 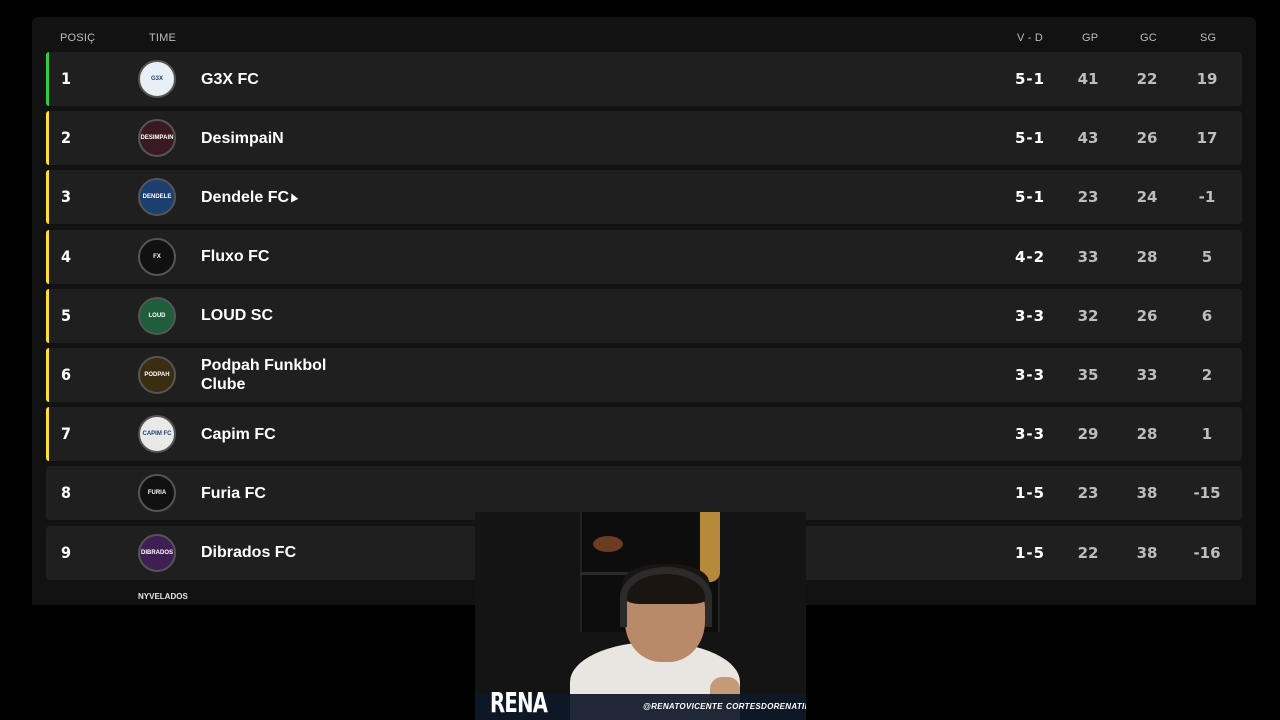 I want to click on table-row: 2 DESIMPAIN DesimpaiN 5-1 43 26 17, so click(x=644, y=138).